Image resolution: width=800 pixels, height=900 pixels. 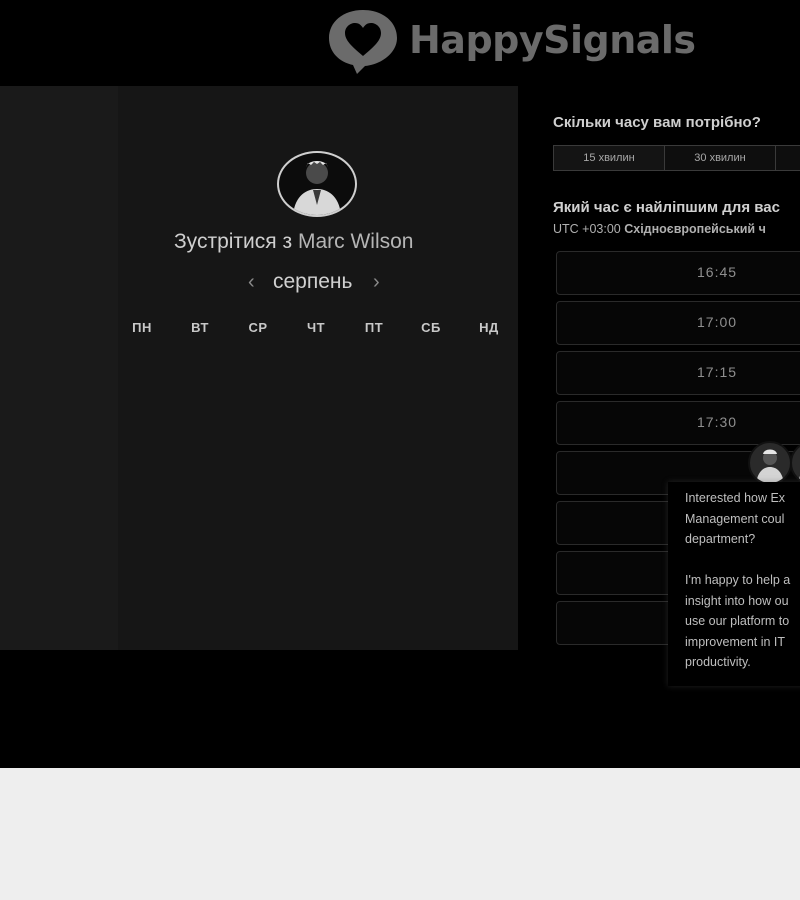 I want to click on weekday-header: ПН ВТ СР ЧТ ПТ СБ НД, so click(x=318, y=330).